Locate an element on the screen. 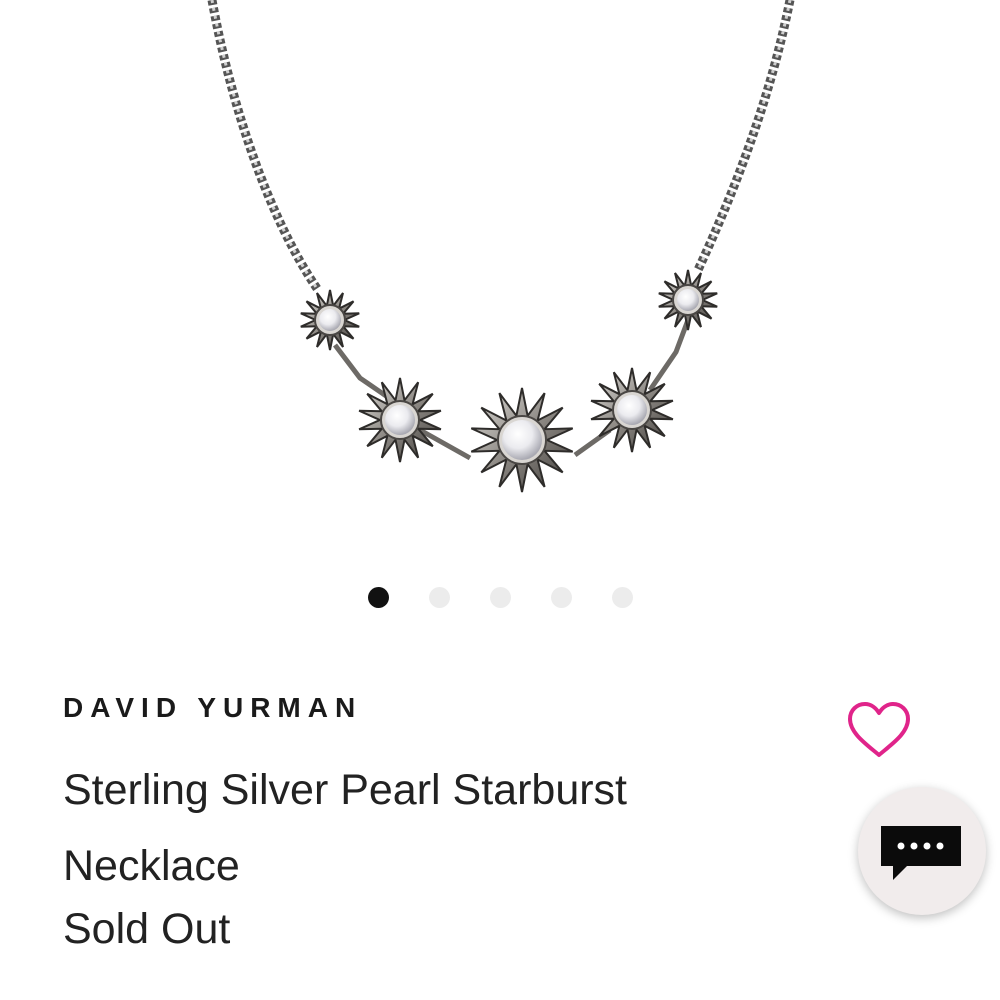  availability-status: Sold Out is located at coordinates (147, 929).